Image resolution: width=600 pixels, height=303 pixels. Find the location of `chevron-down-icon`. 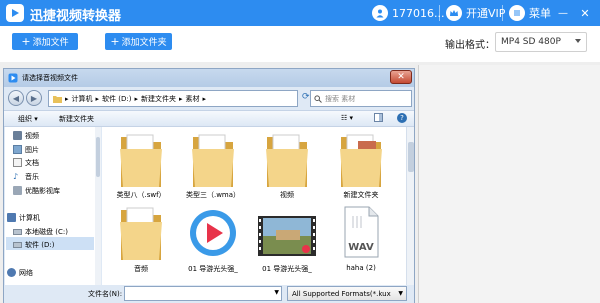

chevron-down-icon is located at coordinates (578, 41).